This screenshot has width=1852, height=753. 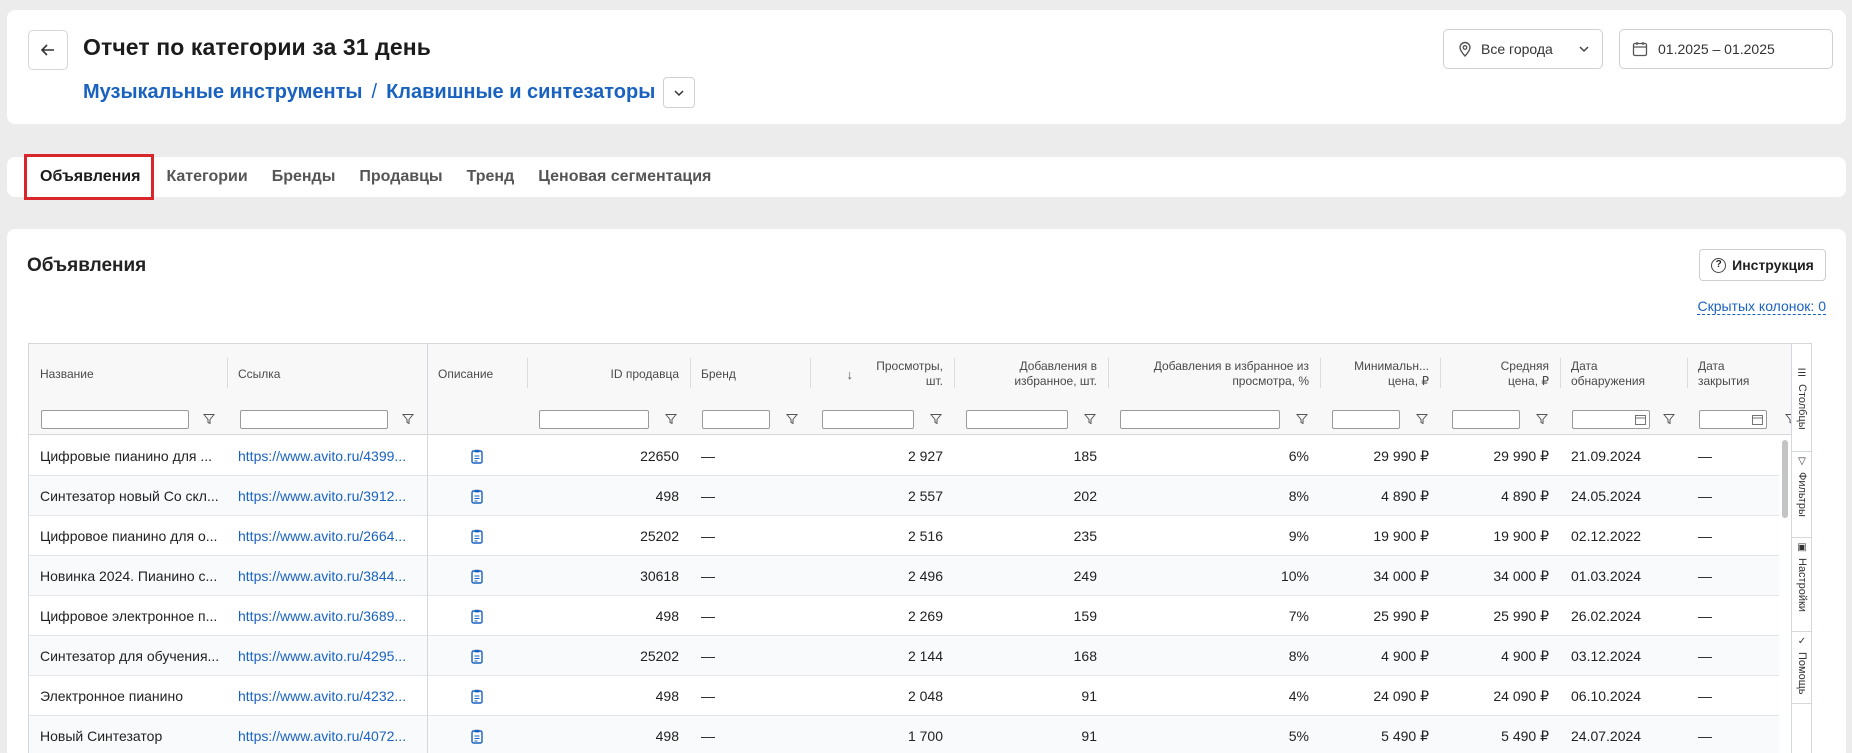 I want to click on cell-min-price: 29 990 ₽, so click(x=1401, y=455).